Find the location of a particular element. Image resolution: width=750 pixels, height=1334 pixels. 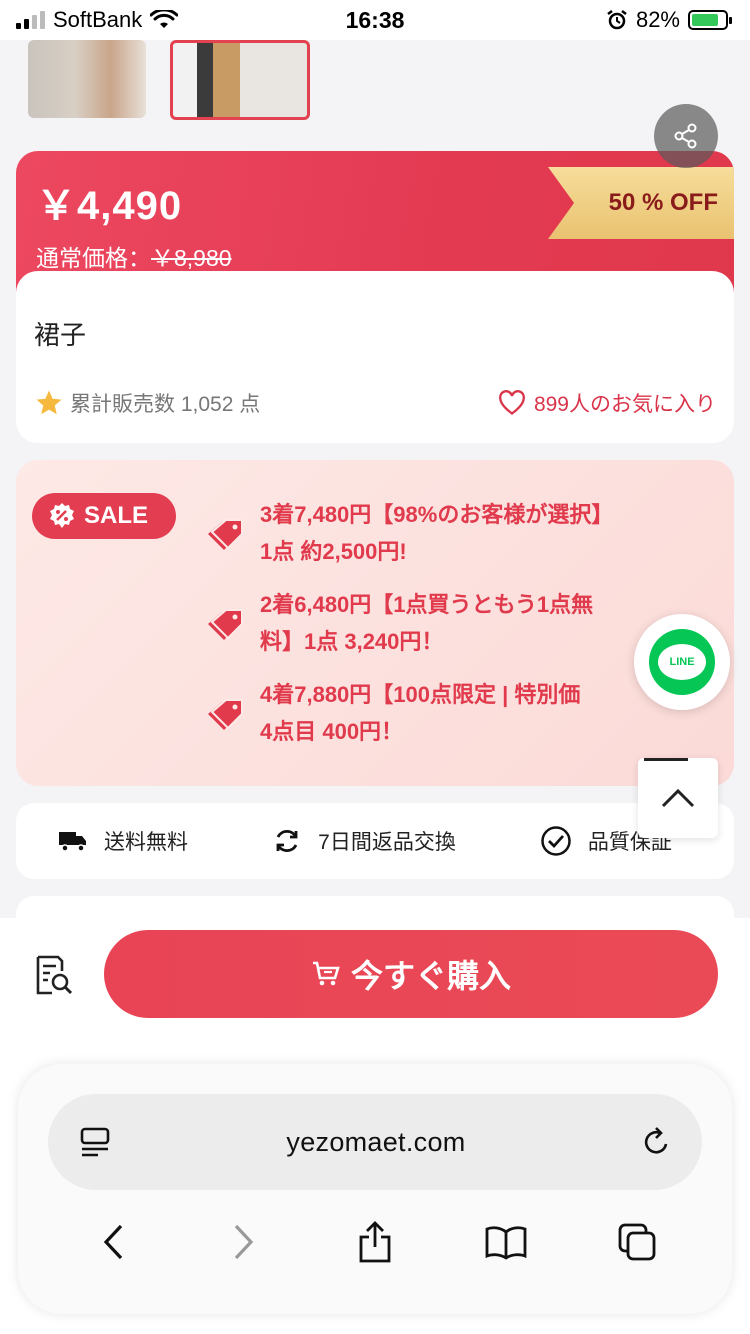

cart-icon is located at coordinates (326, 973).